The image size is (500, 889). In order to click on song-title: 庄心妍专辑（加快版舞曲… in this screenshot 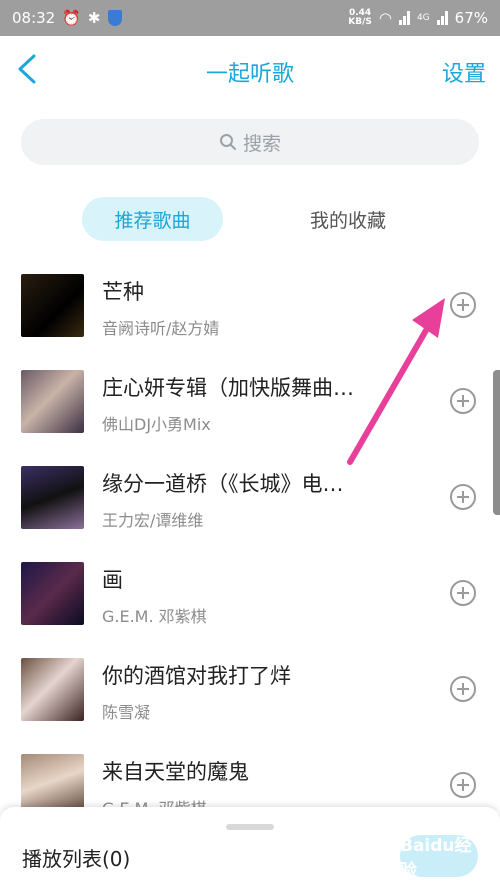, I will do `click(228, 388)`.